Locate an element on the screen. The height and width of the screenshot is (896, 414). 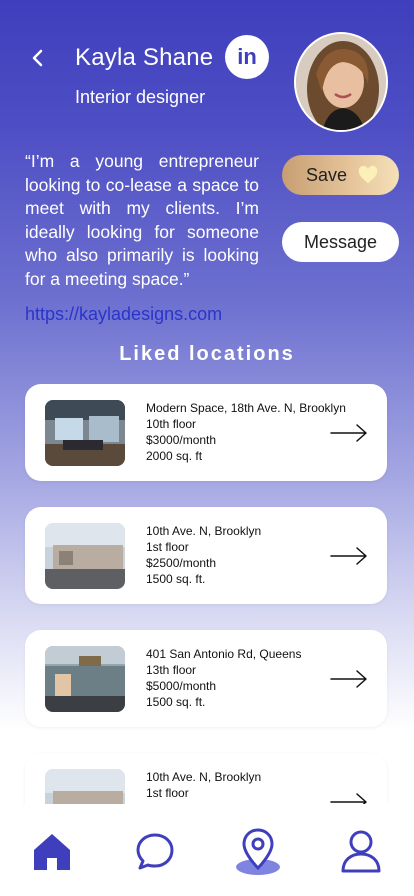
location-size: 2000 sq. ft is located at coordinates (174, 456).